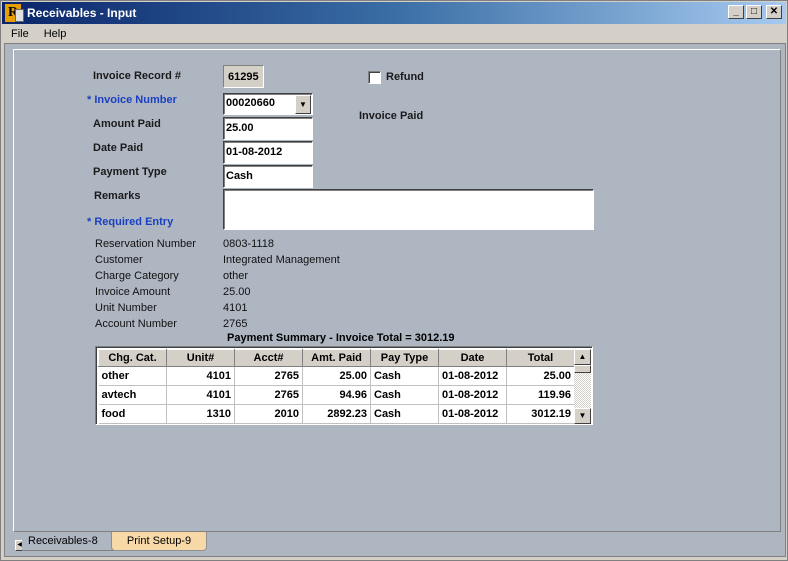  What do you see at coordinates (736, 12) in the screenshot?
I see `minimize-button: _` at bounding box center [736, 12].